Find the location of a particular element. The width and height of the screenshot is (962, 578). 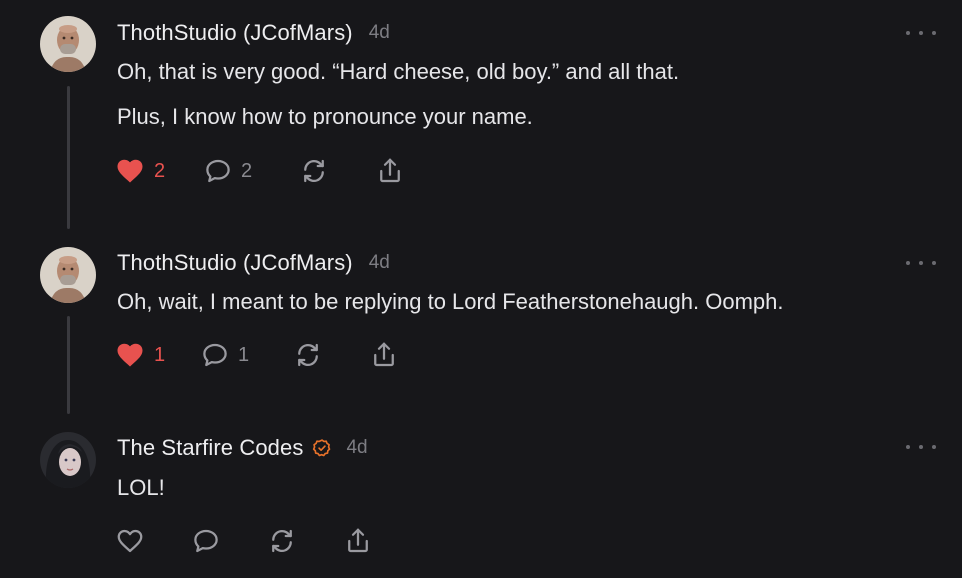

like-count: 2 is located at coordinates (160, 170).